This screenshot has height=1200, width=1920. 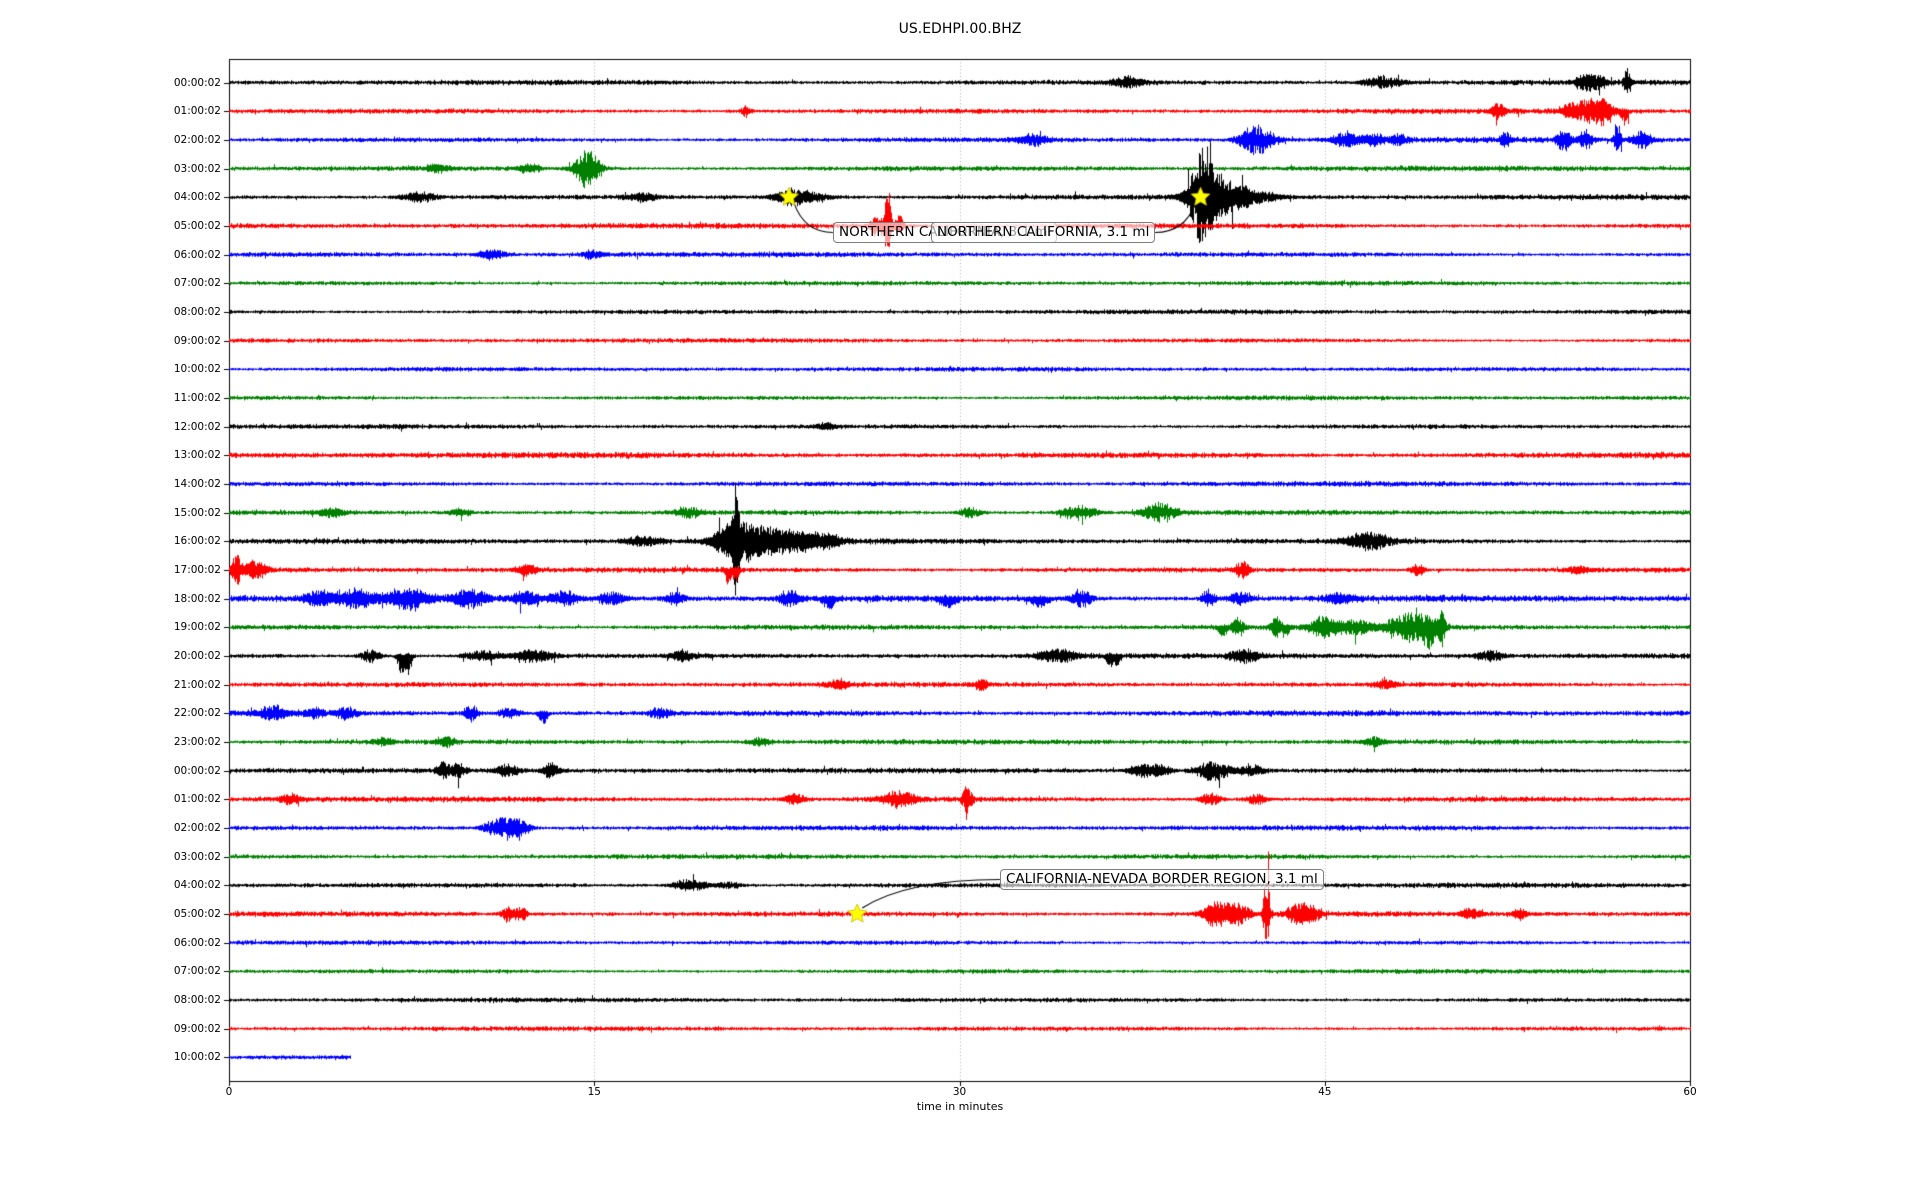 What do you see at coordinates (959, 1092) in the screenshot?
I see `x-tick-label: 30` at bounding box center [959, 1092].